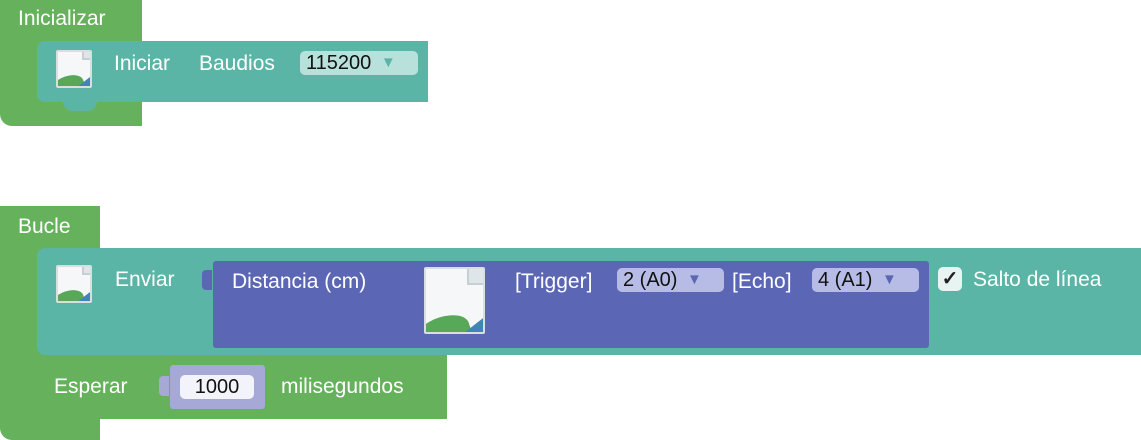 The image size is (1141, 440). I want to click on wait-value: 1000, so click(217, 387).